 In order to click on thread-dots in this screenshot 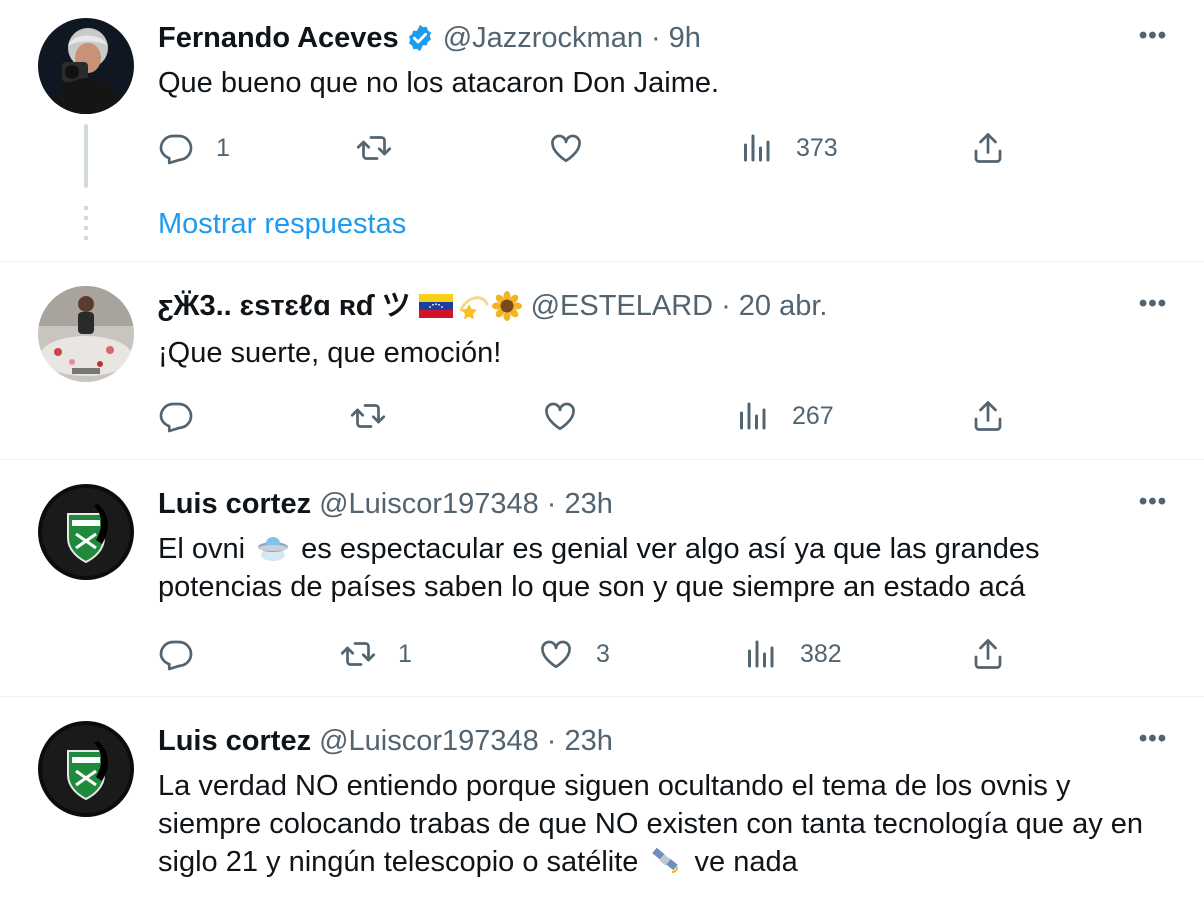, I will do `click(86, 224)`.